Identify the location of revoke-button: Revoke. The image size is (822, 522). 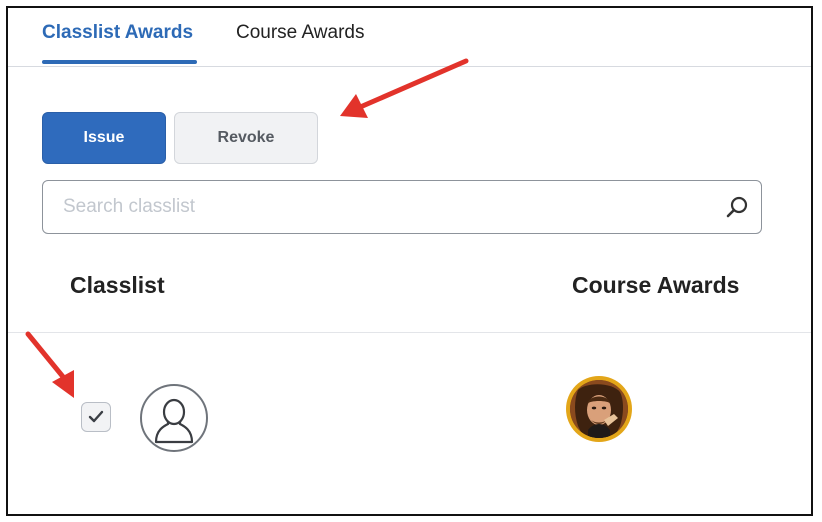
(246, 138).